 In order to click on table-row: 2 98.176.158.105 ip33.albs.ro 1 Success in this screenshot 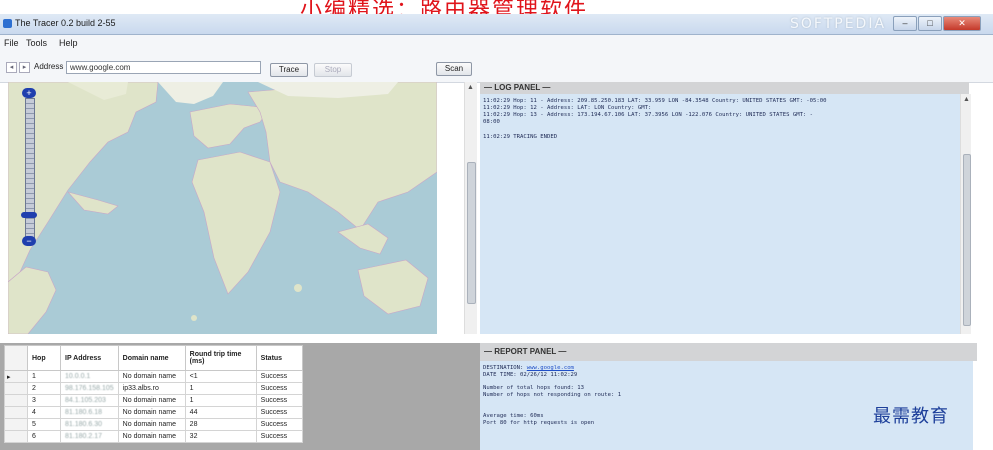, I will do `click(153, 388)`.